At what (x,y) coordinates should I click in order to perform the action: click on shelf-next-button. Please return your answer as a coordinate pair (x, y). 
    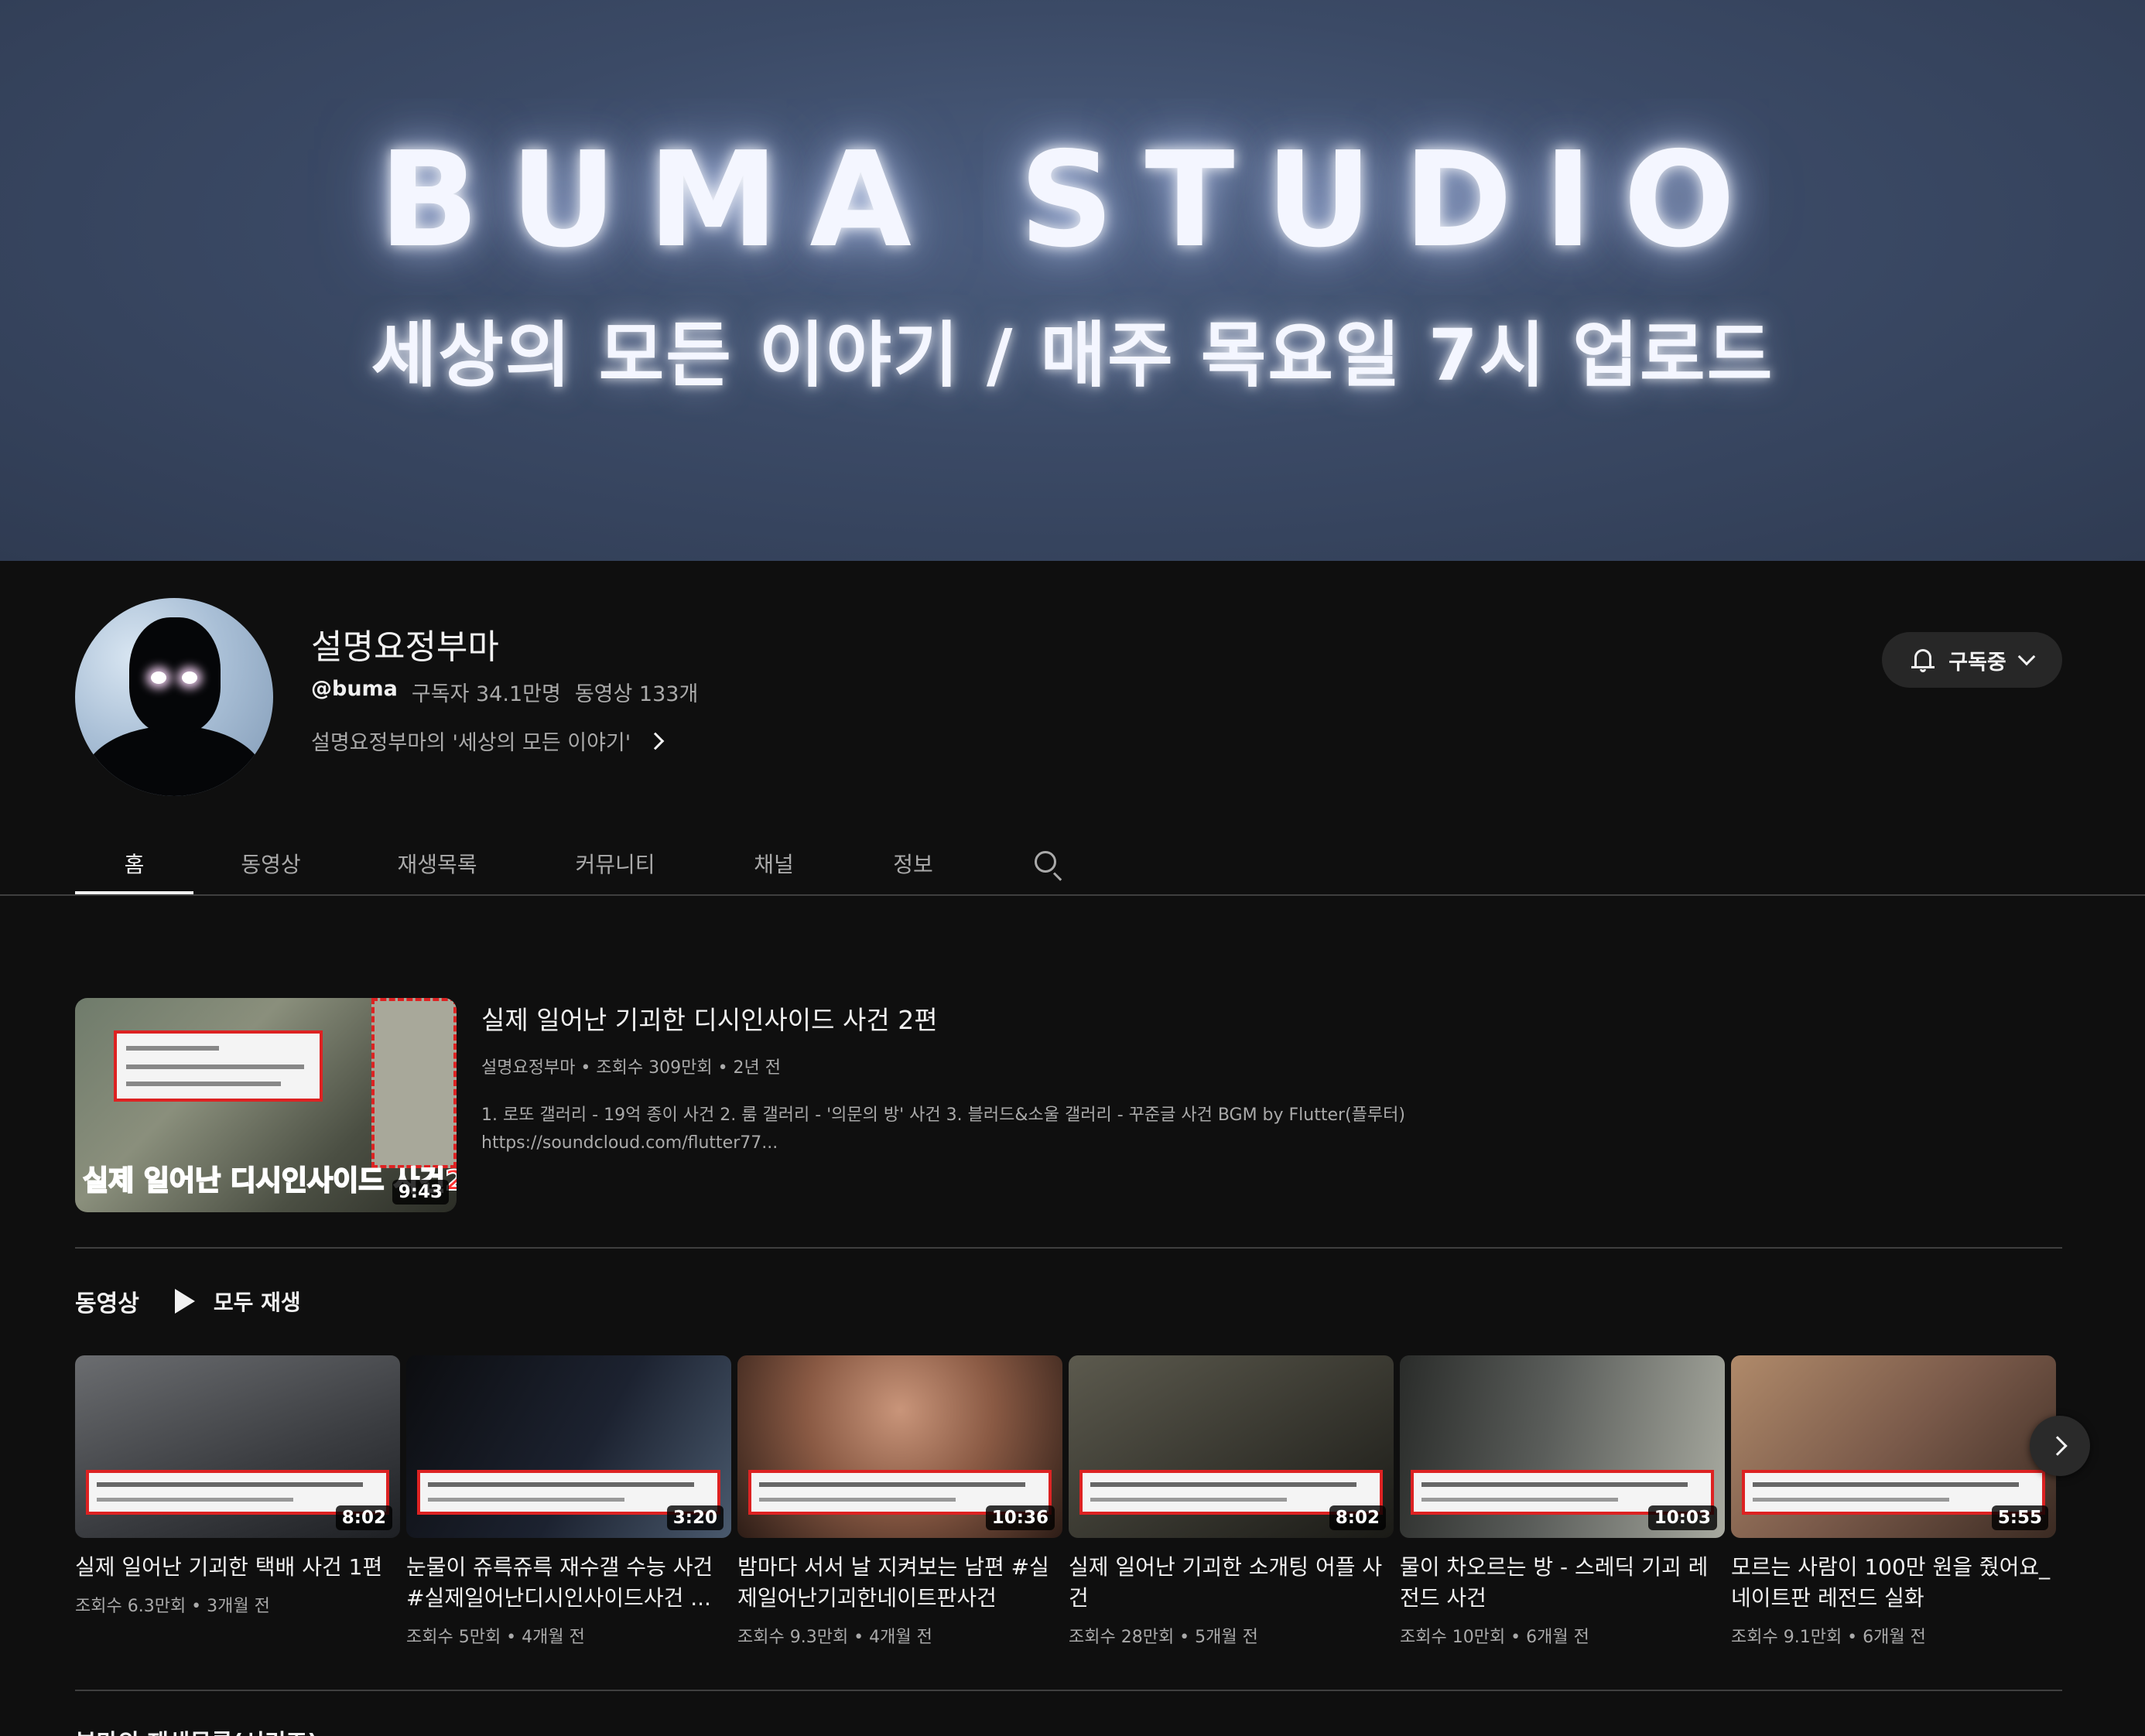
    Looking at the image, I should click on (2060, 1446).